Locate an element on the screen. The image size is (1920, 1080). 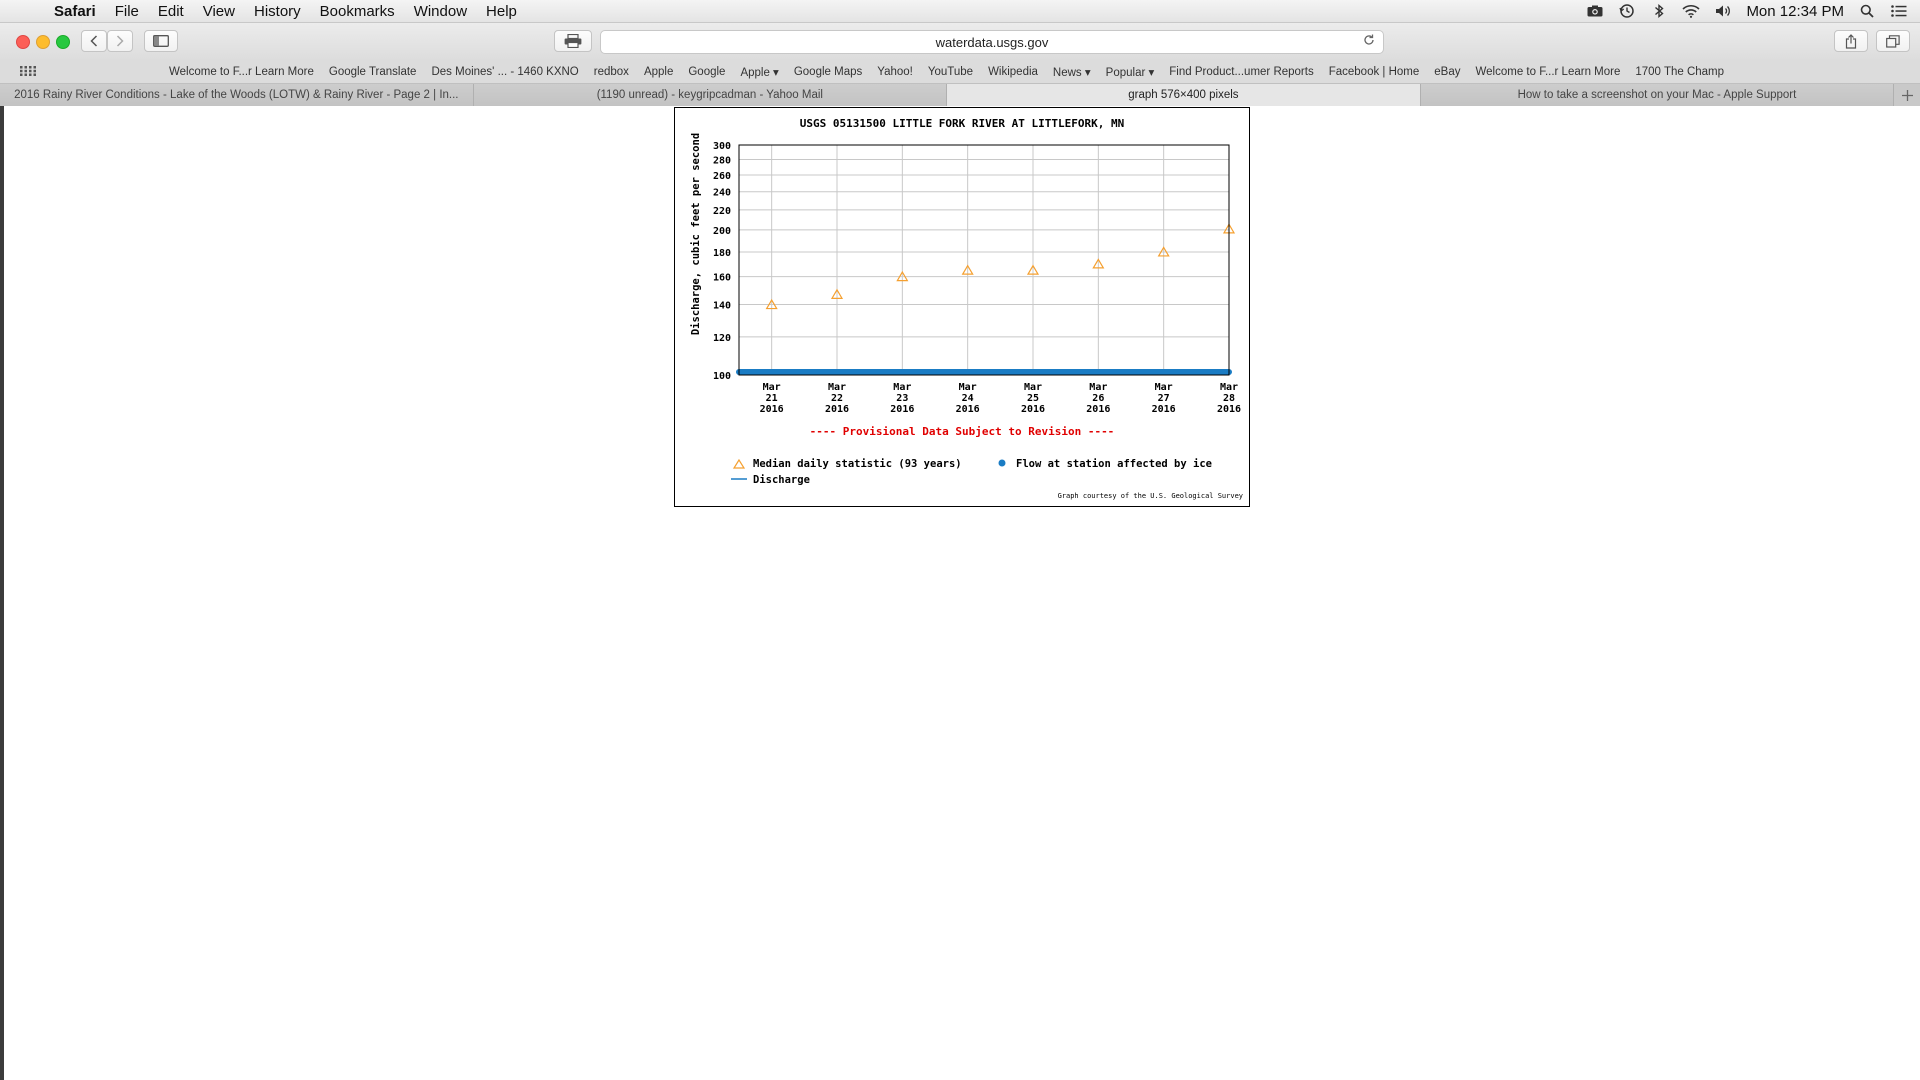
close-window-button is located at coordinates (23, 42).